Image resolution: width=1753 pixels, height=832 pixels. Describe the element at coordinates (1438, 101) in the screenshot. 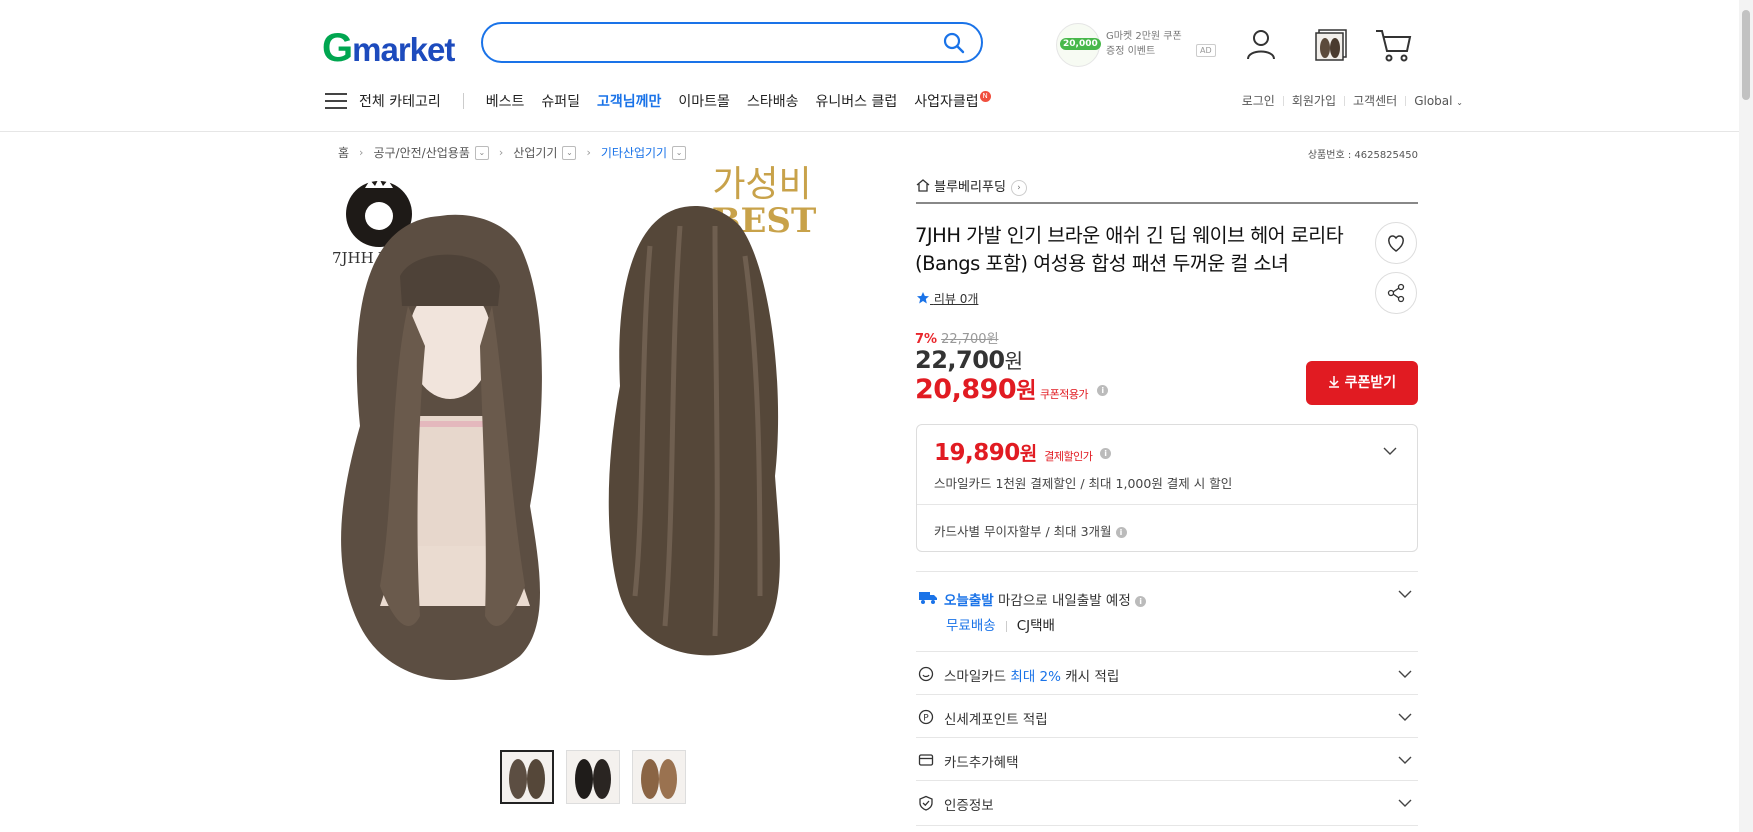

I see `global-link: Global ⌄` at that location.